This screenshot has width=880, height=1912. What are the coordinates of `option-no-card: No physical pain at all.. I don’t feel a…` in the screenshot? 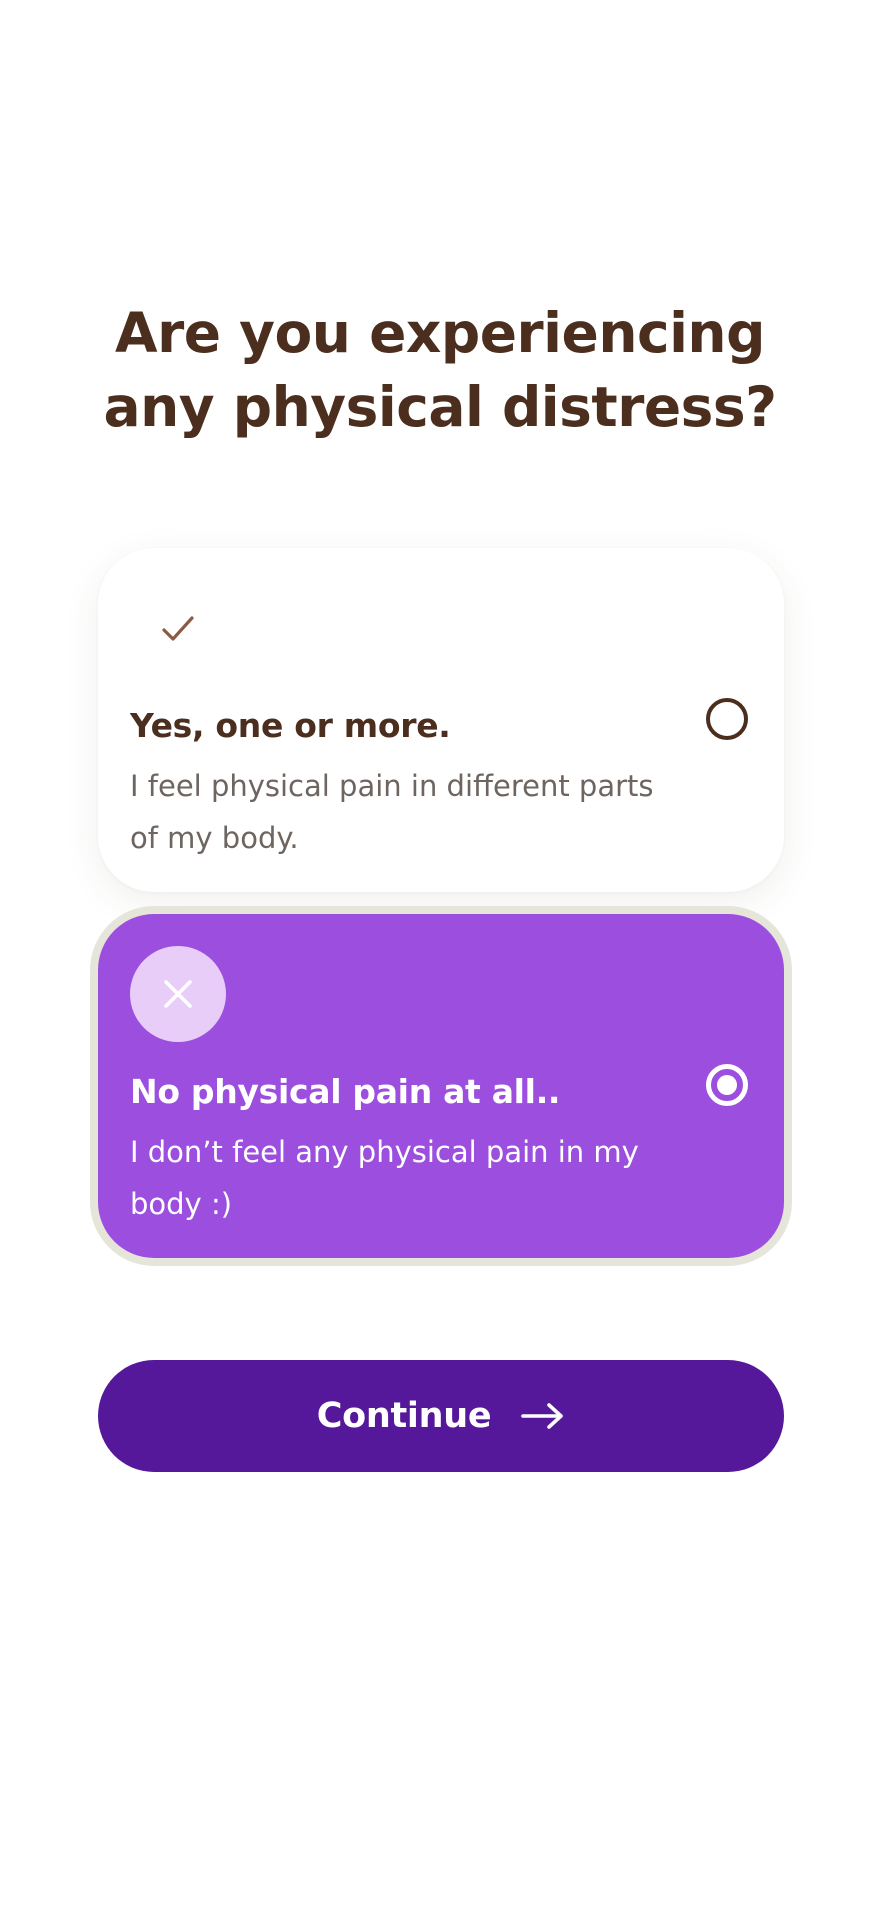 It's located at (441, 1086).